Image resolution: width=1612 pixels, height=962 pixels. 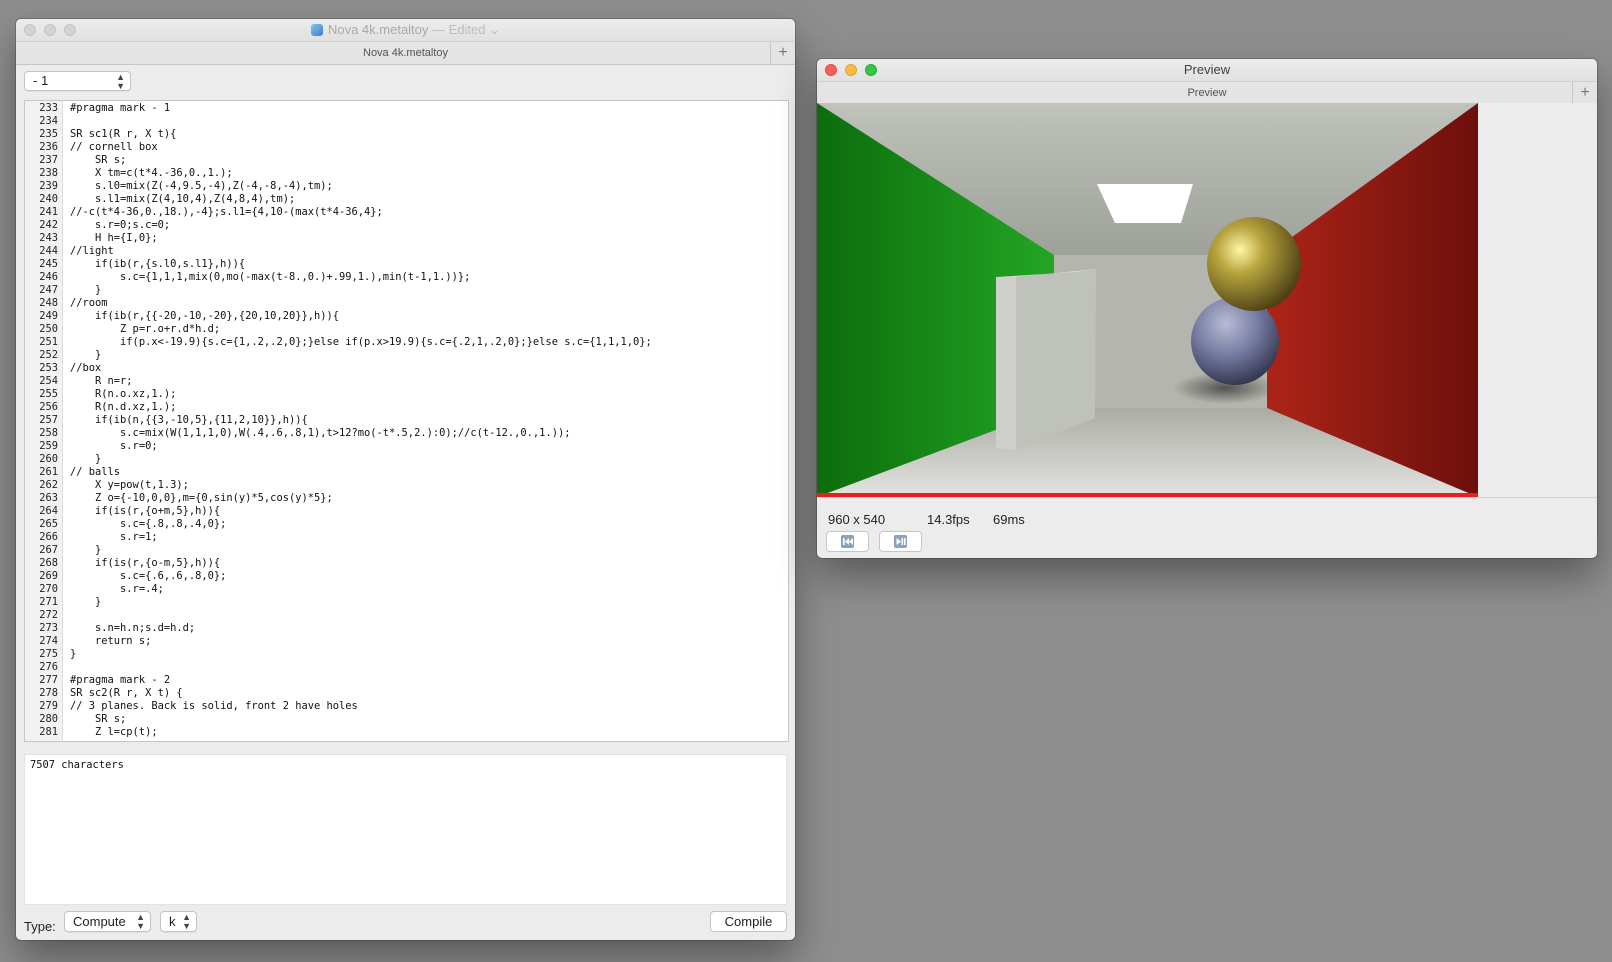 What do you see at coordinates (48, 303) in the screenshot?
I see `line-number: 248` at bounding box center [48, 303].